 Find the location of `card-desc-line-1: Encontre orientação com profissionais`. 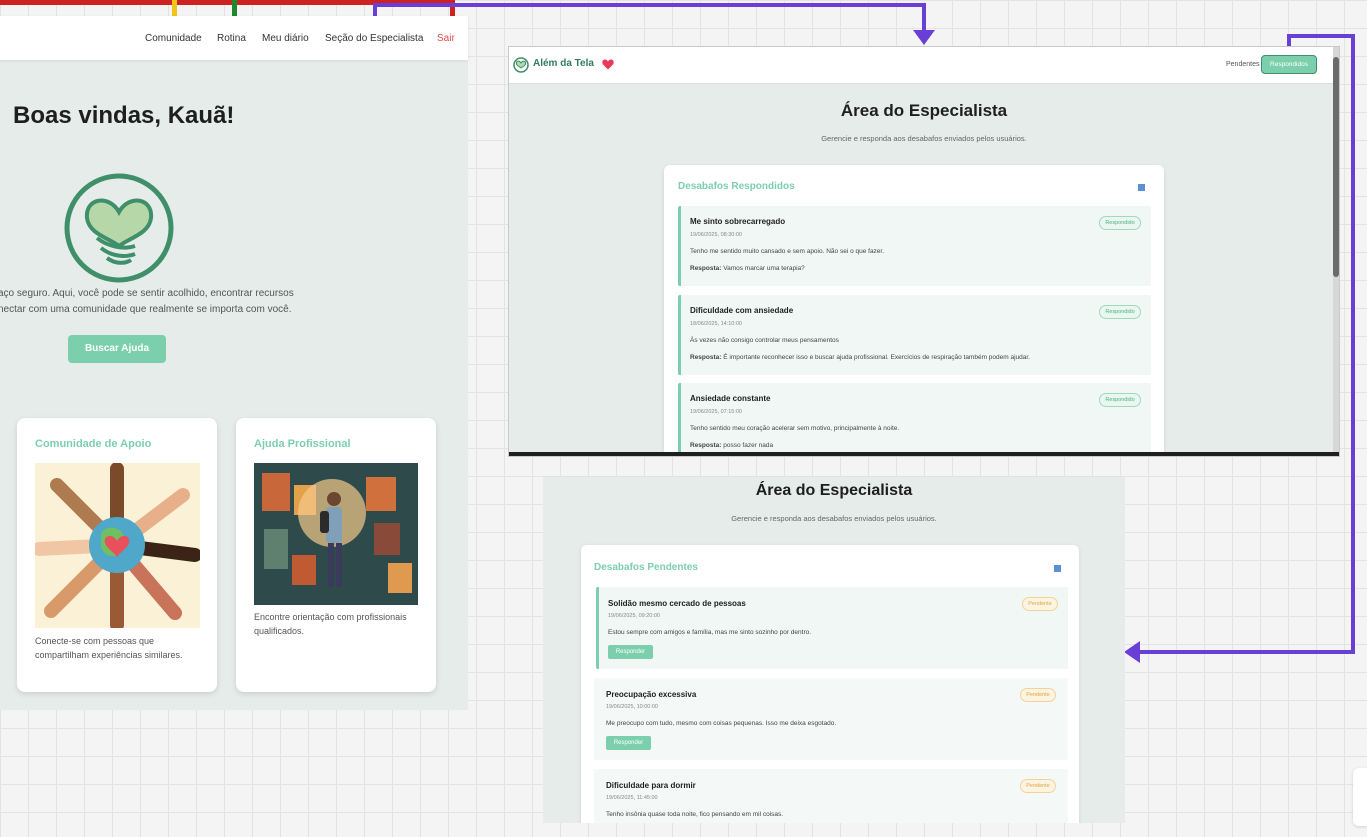

card-desc-line-1: Encontre orientação com profissionais is located at coordinates (330, 617).